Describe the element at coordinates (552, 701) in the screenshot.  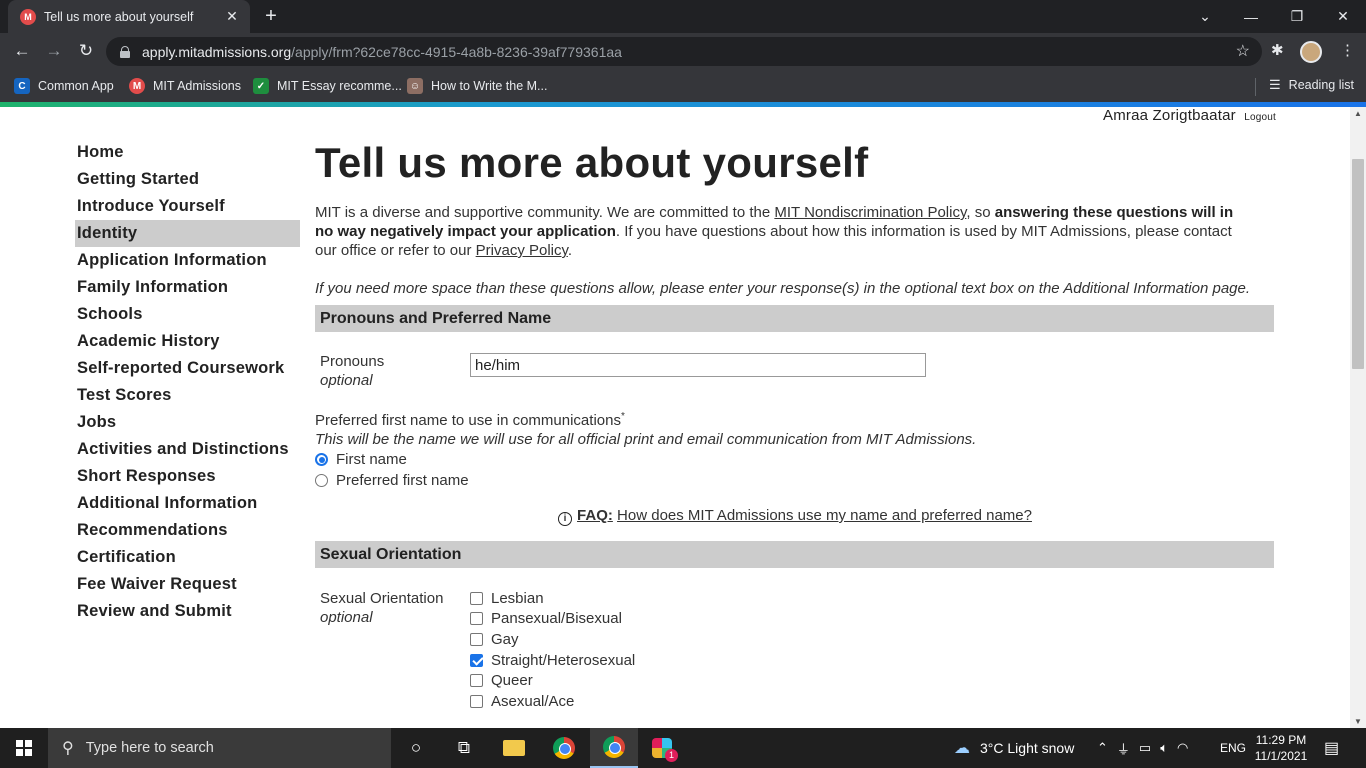
I see `checkbox-asexual: Asexual/Ace` at that location.